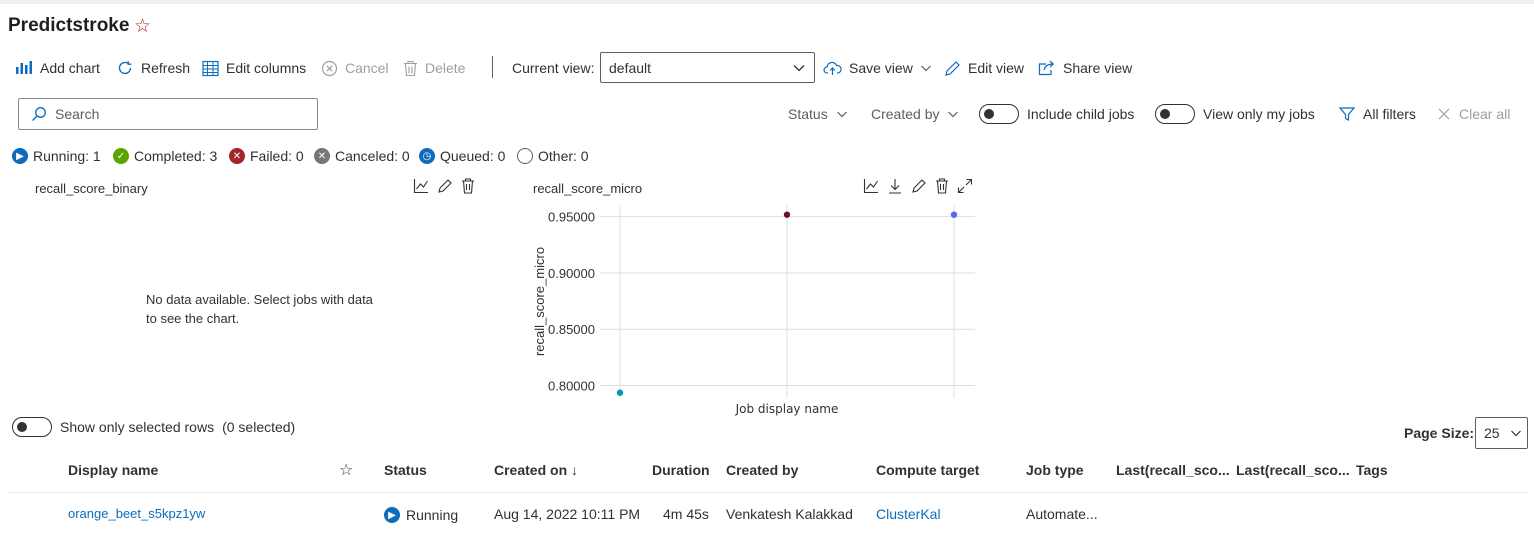  What do you see at coordinates (237, 156) in the screenshot?
I see `error-circle-icon: ✕` at bounding box center [237, 156].